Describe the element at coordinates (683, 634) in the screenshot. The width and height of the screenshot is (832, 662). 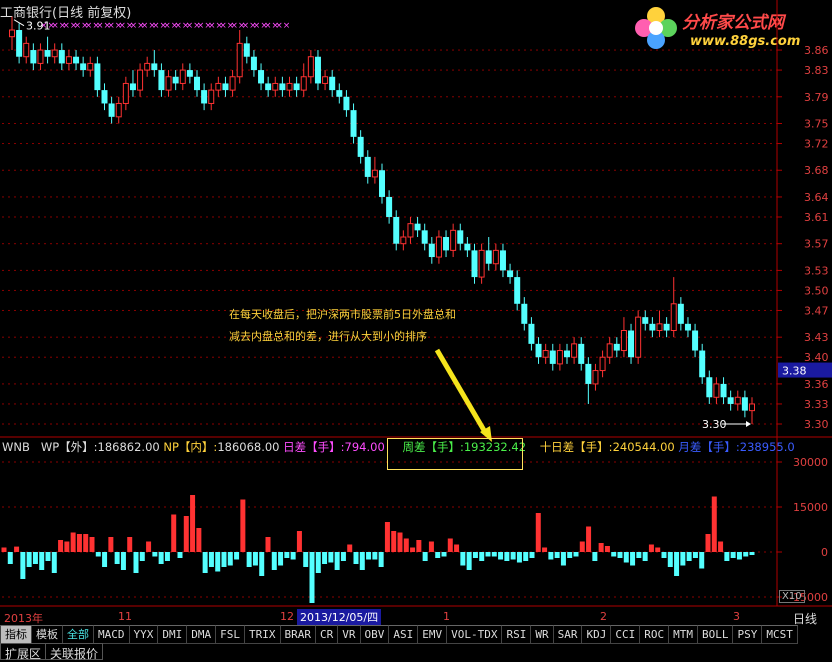
I see `tab-mtm: MTM` at that location.